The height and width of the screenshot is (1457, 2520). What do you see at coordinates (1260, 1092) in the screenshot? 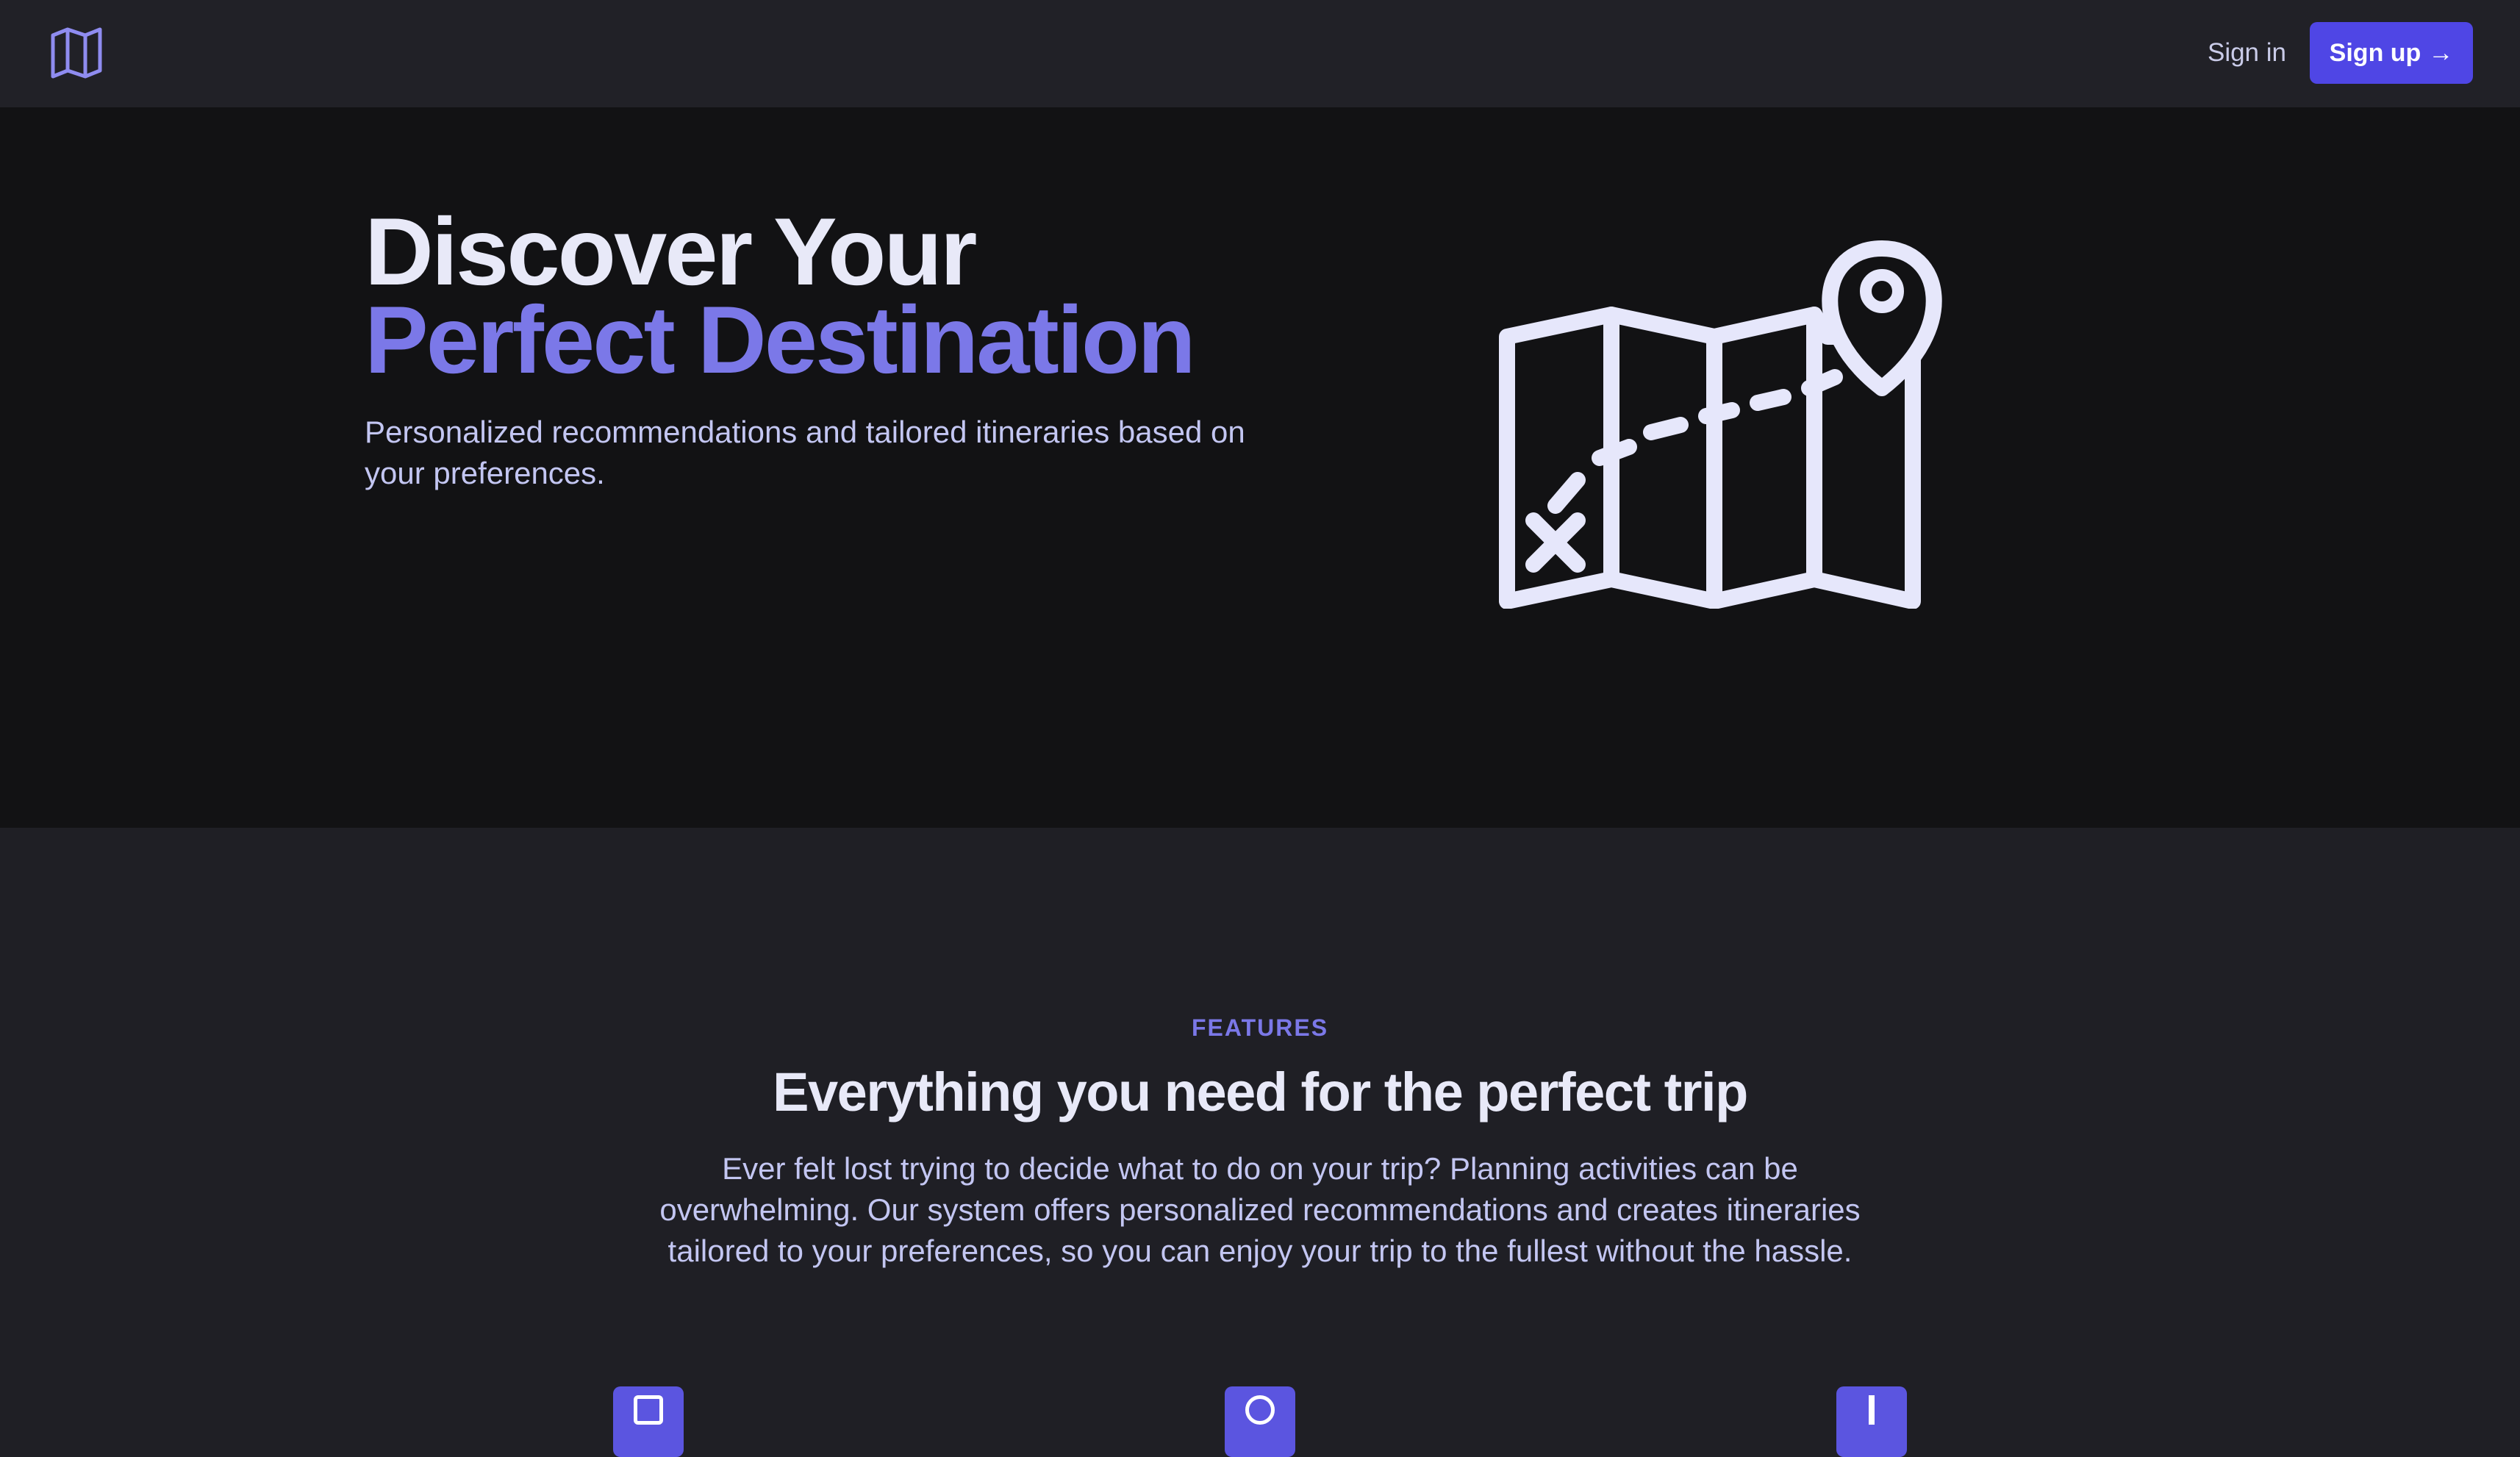
I see `features-title: Everything you need for the perfect trip` at bounding box center [1260, 1092].